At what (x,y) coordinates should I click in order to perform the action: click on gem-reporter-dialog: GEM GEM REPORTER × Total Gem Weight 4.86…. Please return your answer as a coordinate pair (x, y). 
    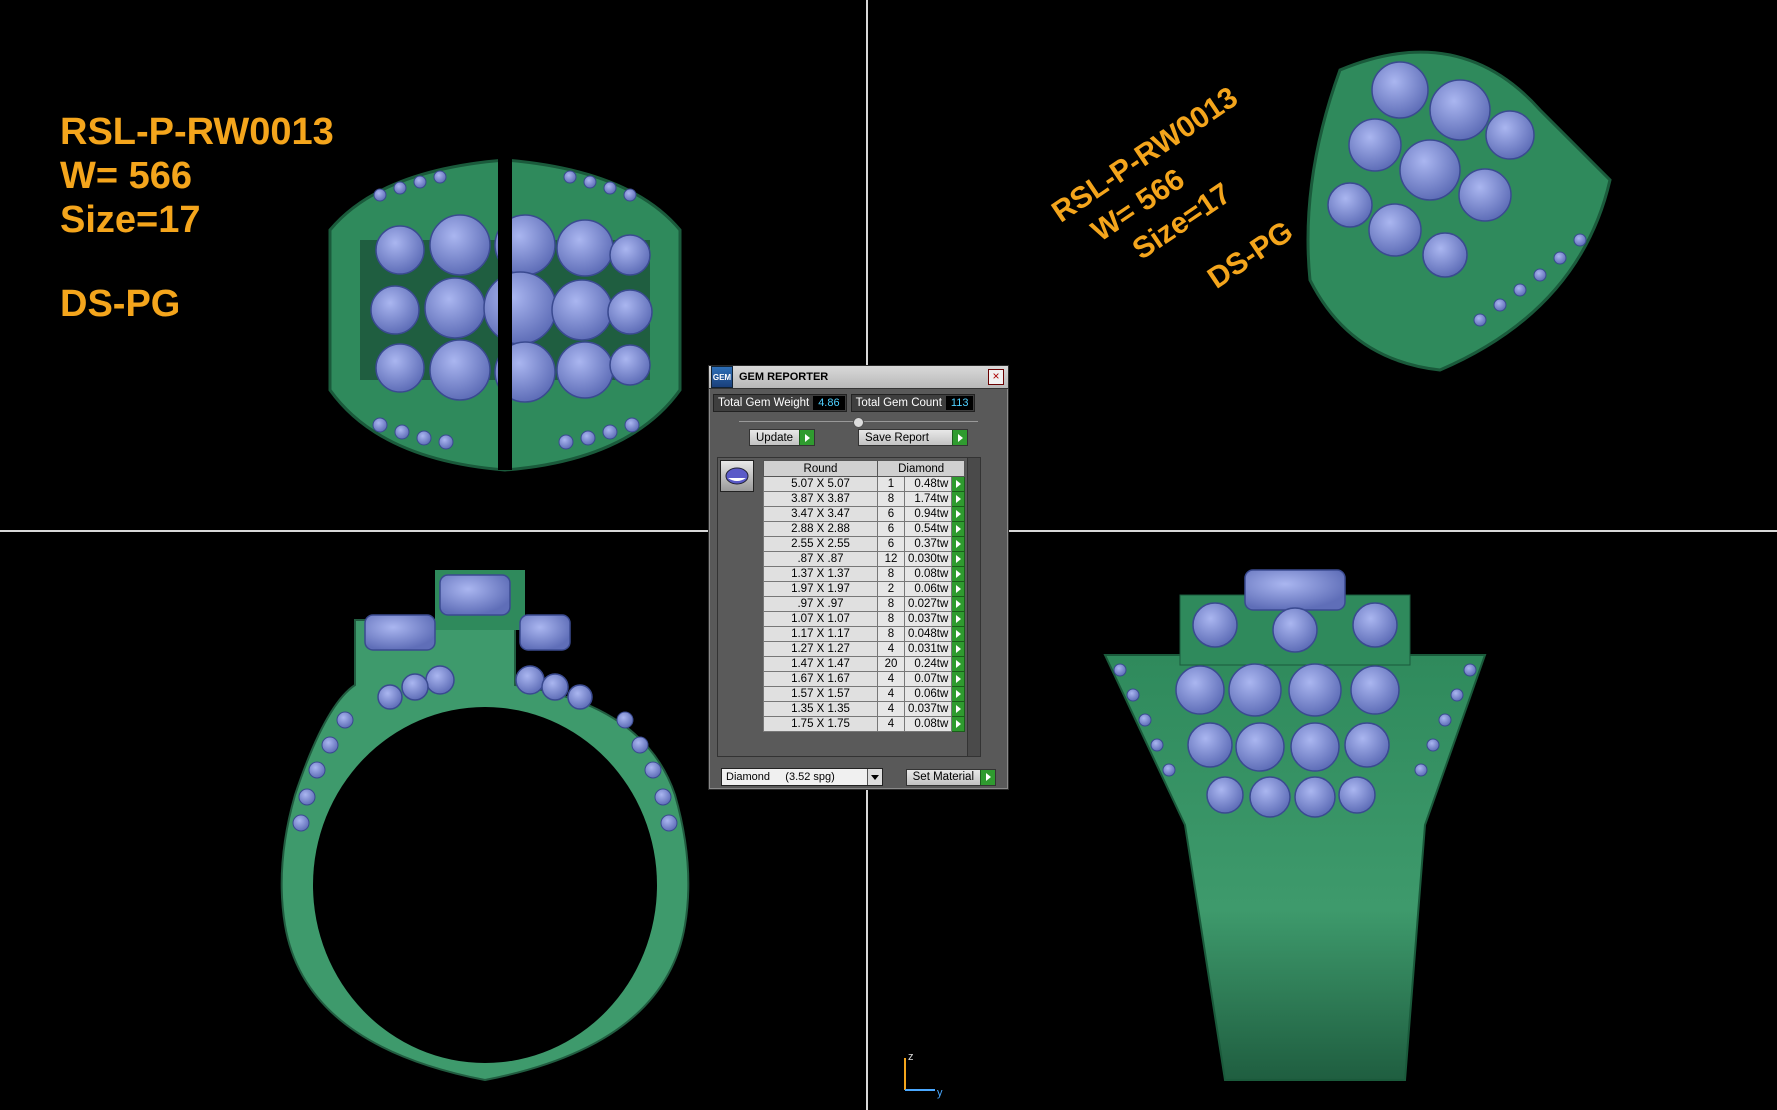
    Looking at the image, I should click on (858, 577).